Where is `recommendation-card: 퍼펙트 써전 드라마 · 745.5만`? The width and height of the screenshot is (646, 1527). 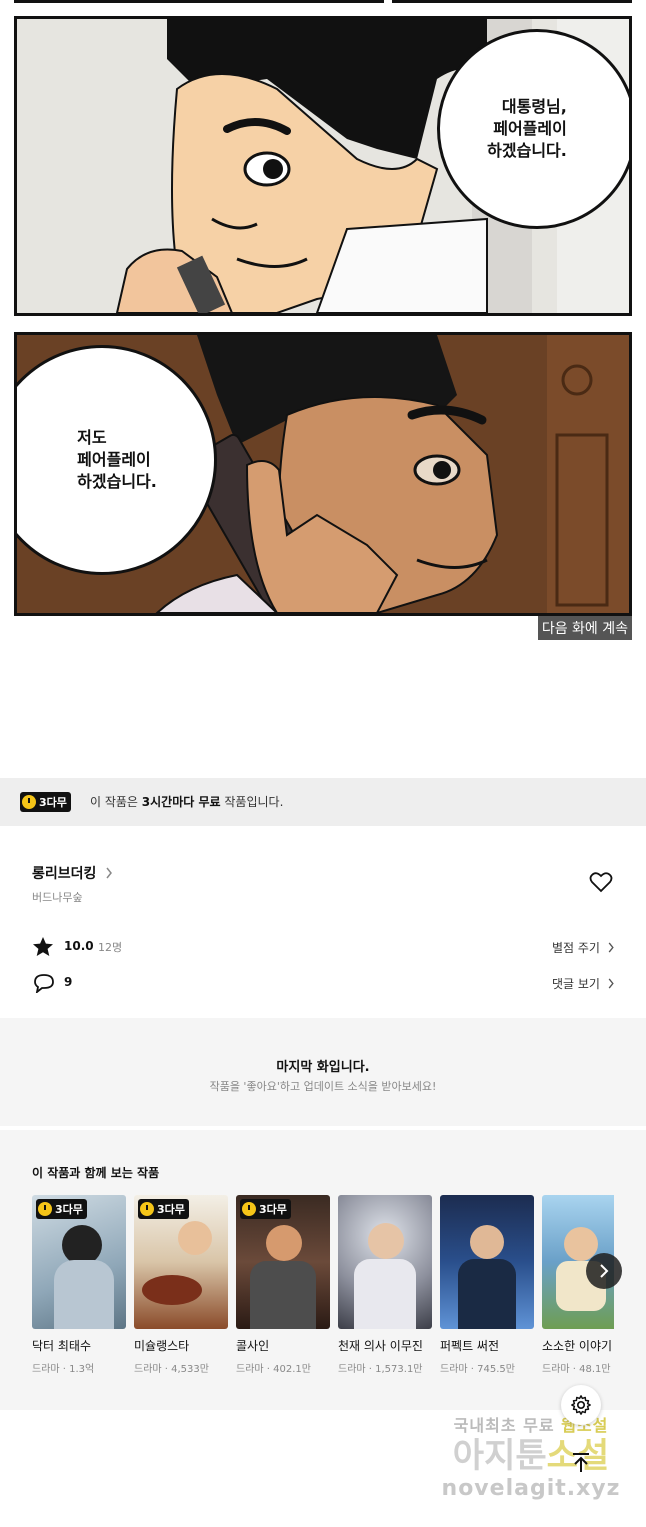 recommendation-card: 퍼펙트 써전 드라마 · 745.5만 is located at coordinates (487, 1285).